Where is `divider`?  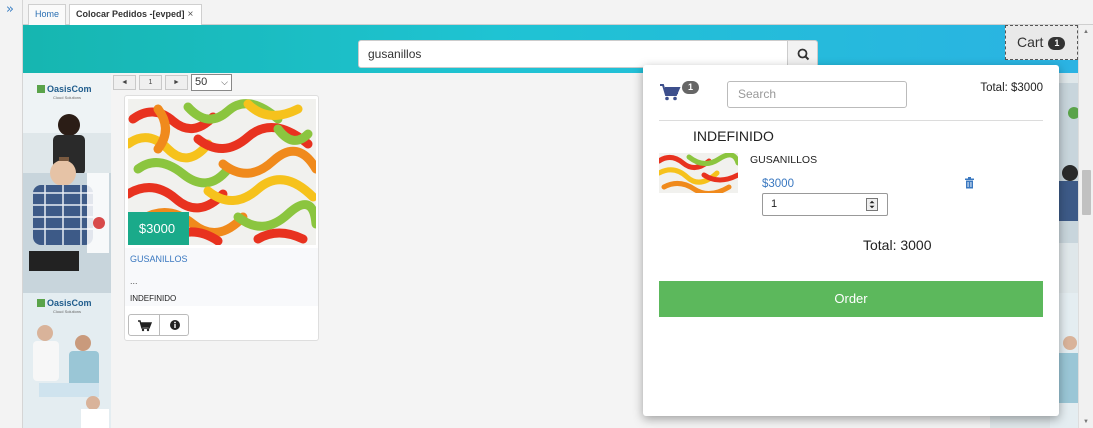 divider is located at coordinates (851, 120).